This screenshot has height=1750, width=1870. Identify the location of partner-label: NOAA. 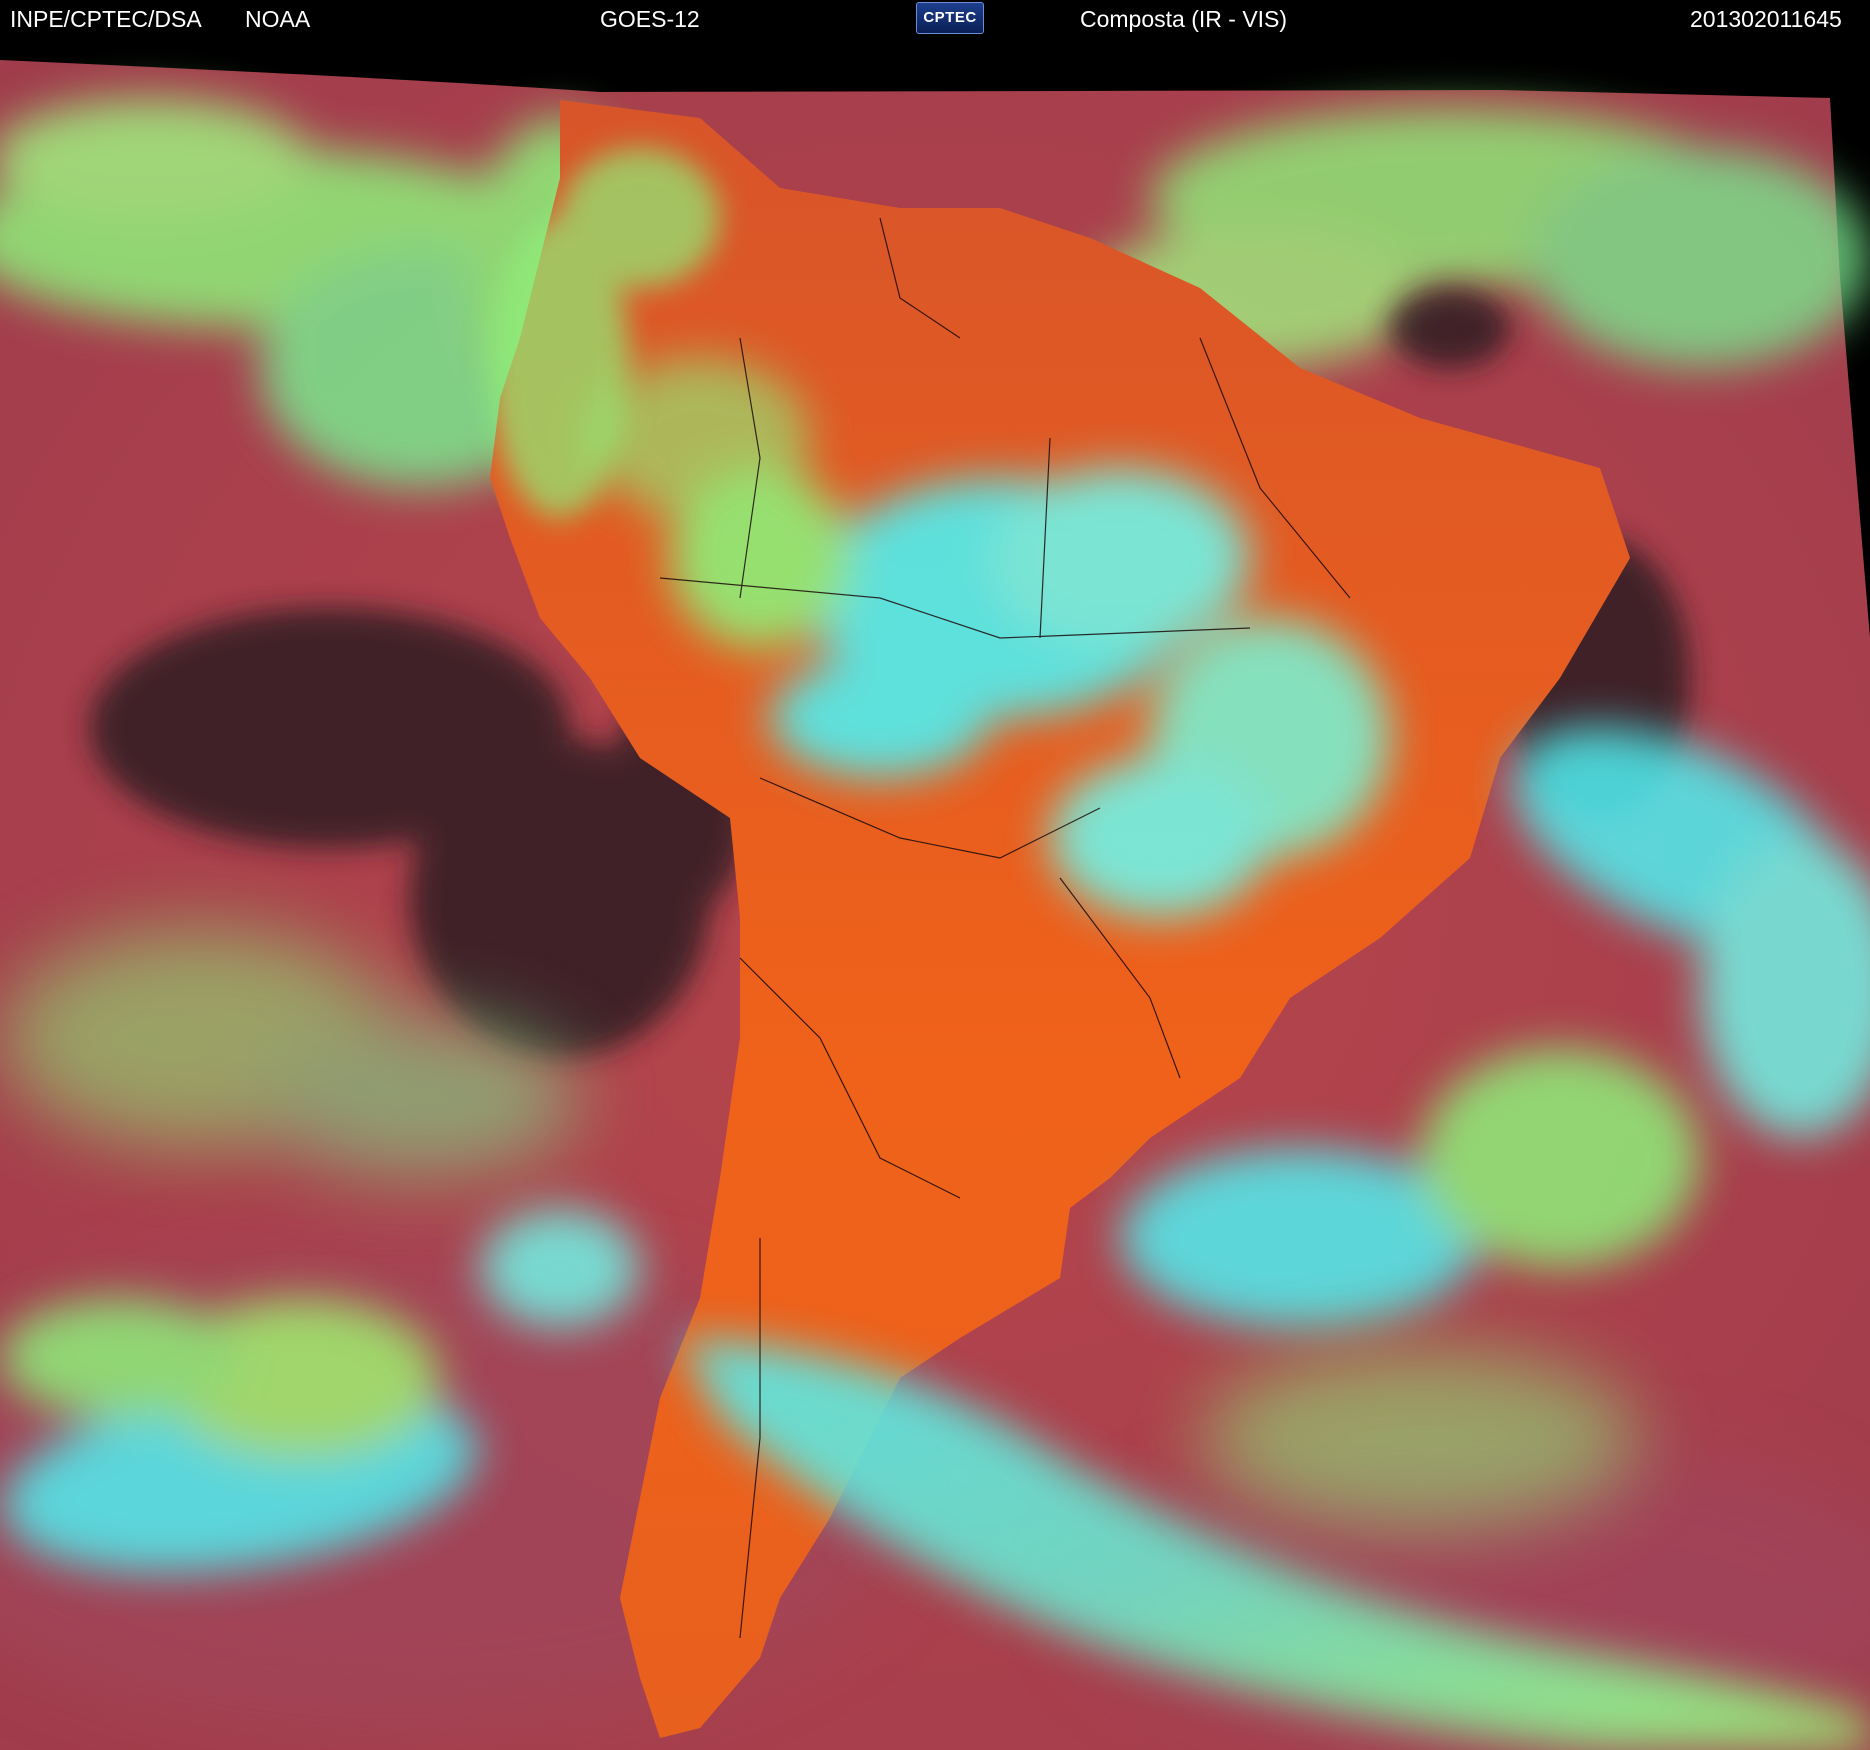
(278, 19).